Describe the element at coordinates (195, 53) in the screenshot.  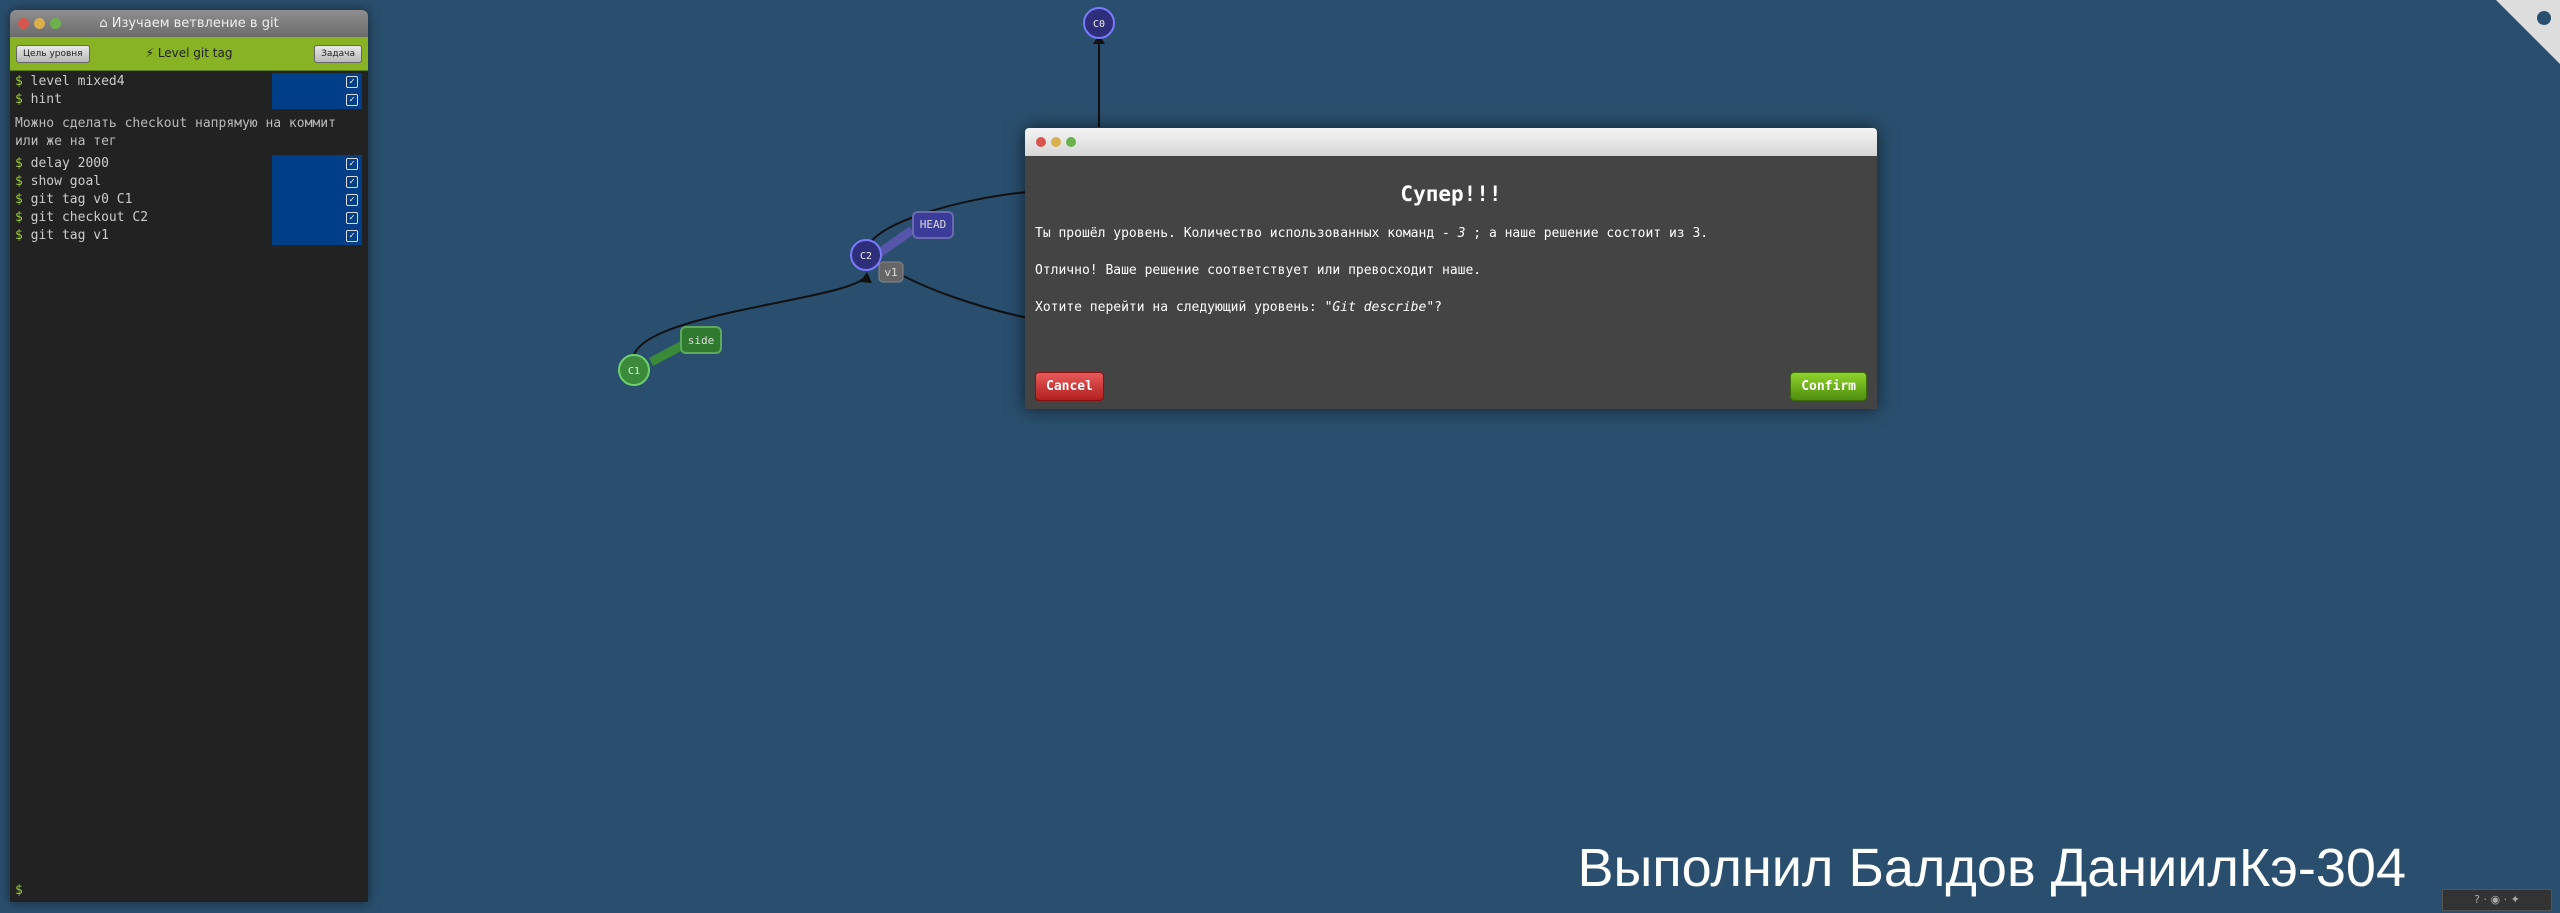
I see `level-title-text: Level git tag` at that location.